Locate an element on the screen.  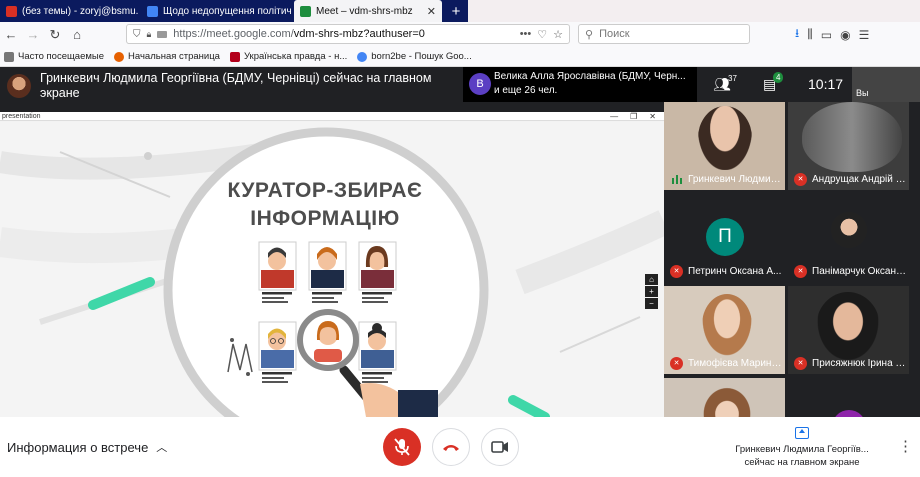
close-tab-icon: ✕ is located at coordinates (431, 11).